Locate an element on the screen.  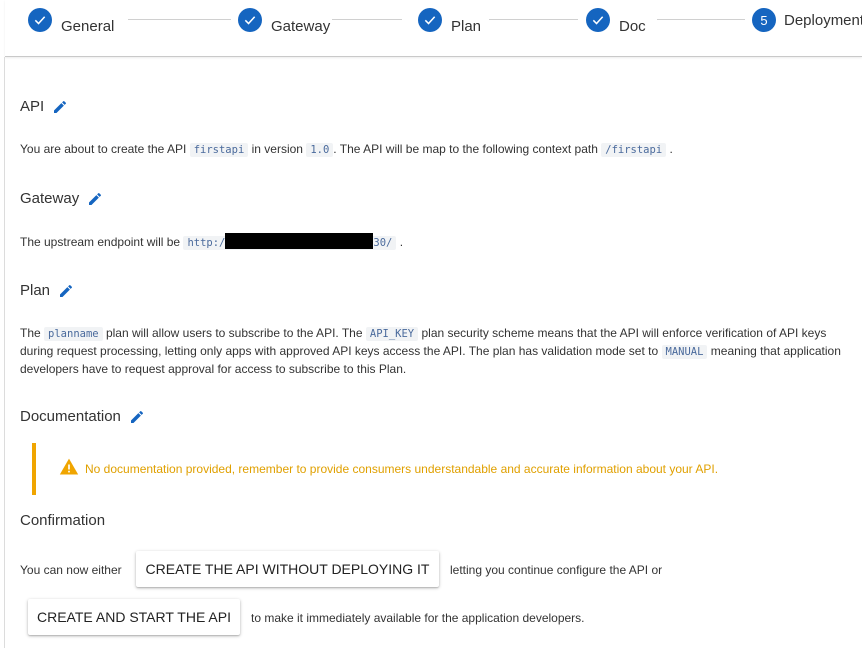
step-label: Plan is located at coordinates (466, 26).